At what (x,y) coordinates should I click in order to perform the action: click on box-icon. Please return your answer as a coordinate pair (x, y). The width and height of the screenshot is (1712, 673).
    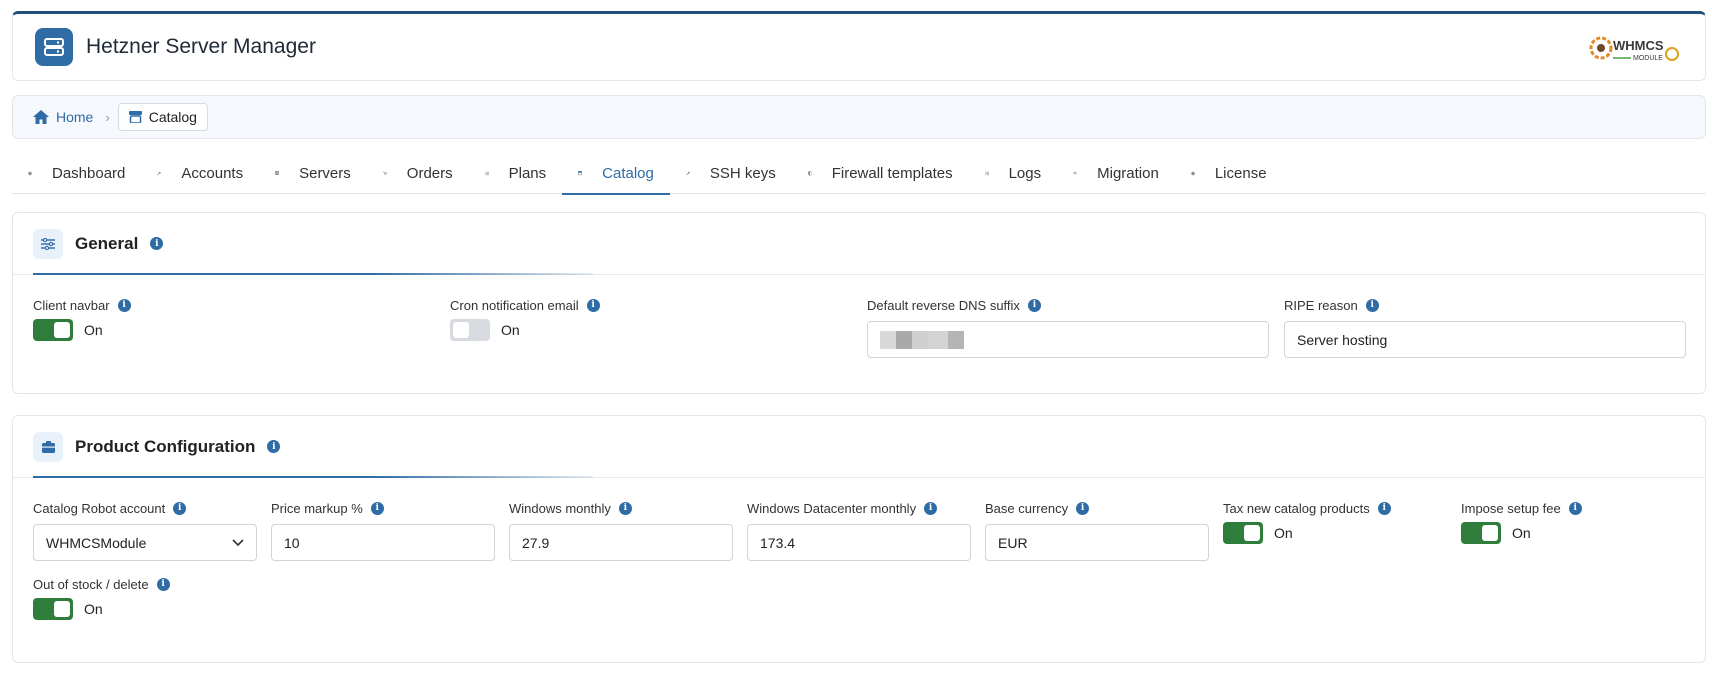
    Looking at the image, I should click on (48, 446).